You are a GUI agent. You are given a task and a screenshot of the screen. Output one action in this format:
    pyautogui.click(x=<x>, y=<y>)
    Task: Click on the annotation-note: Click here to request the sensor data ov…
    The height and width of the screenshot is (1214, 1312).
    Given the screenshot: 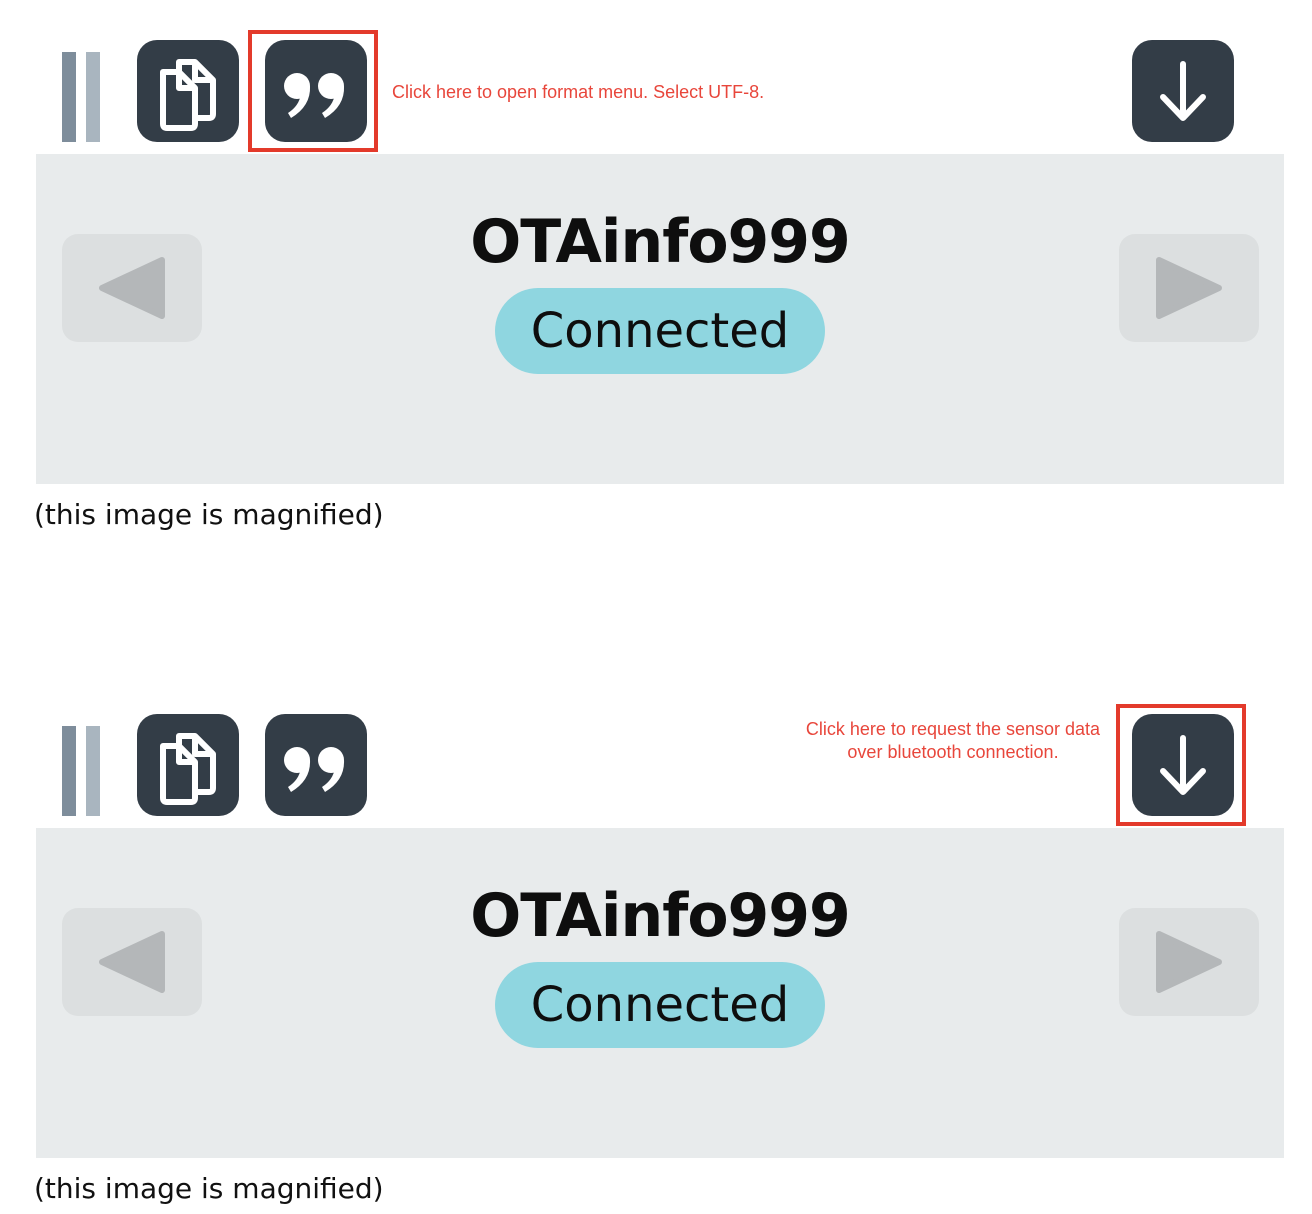 What is the action you would take?
    pyautogui.click(x=953, y=740)
    